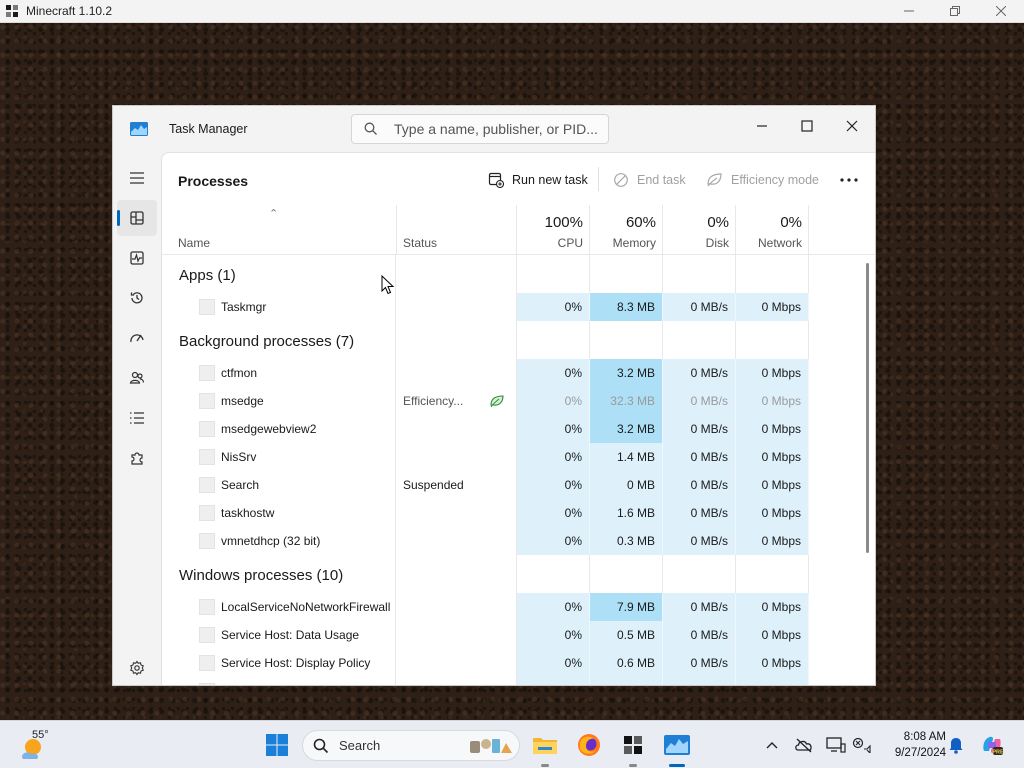 The width and height of the screenshot is (1024, 768). I want to click on group-header-windows: Windows processes (10), so click(510, 574).